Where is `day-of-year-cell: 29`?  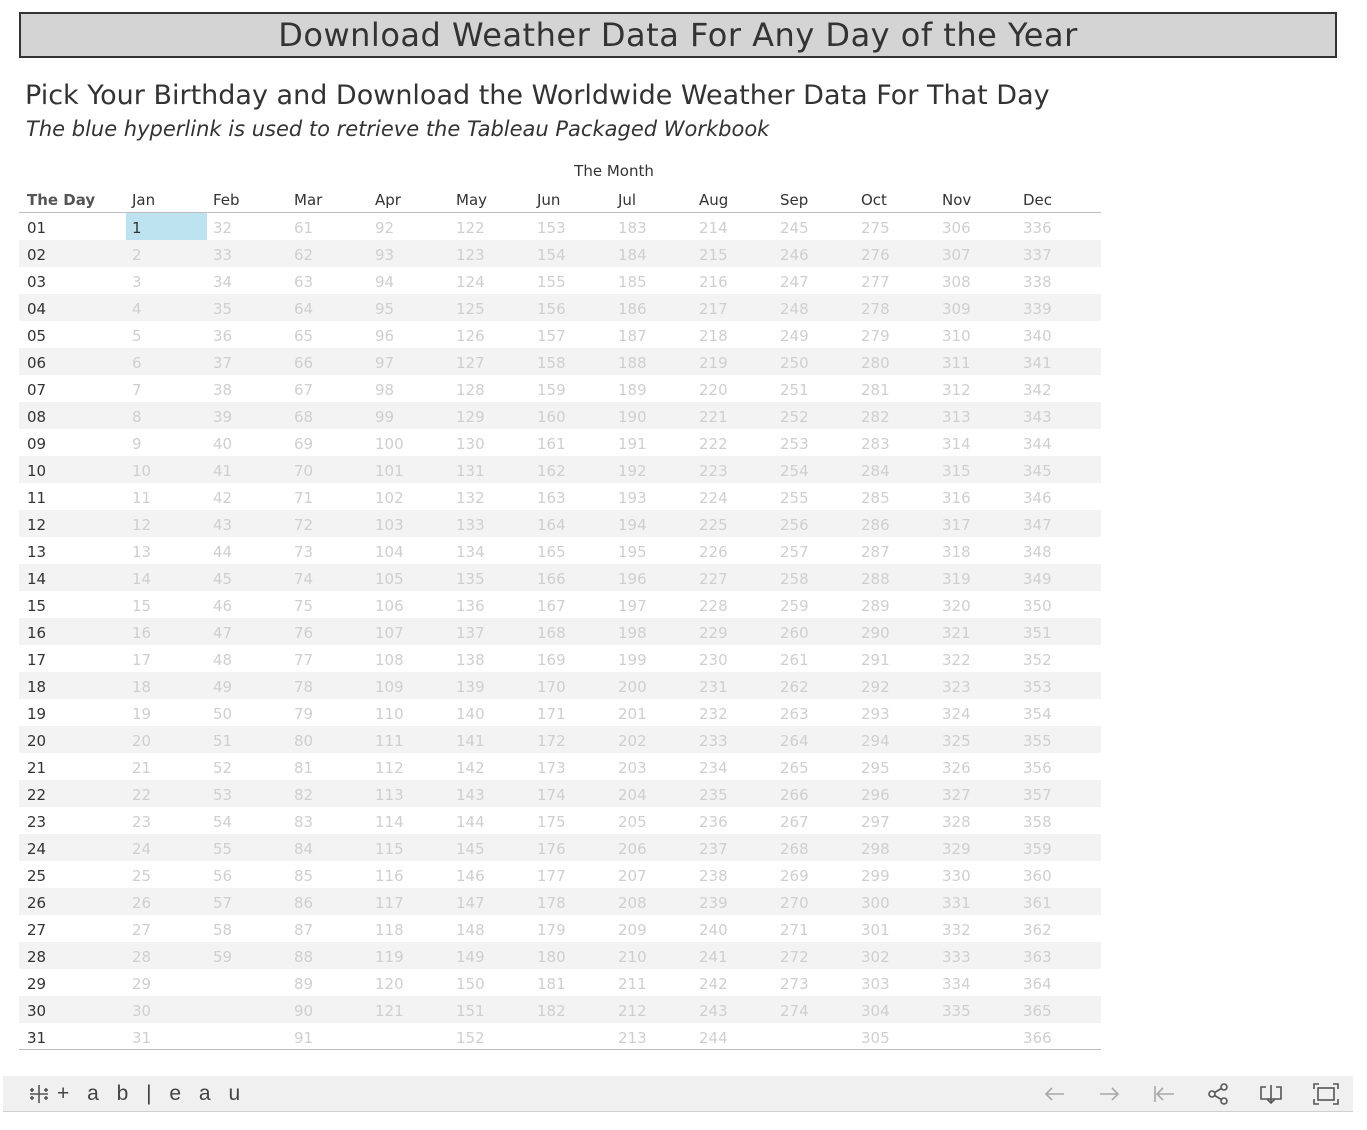
day-of-year-cell: 29 is located at coordinates (141, 984).